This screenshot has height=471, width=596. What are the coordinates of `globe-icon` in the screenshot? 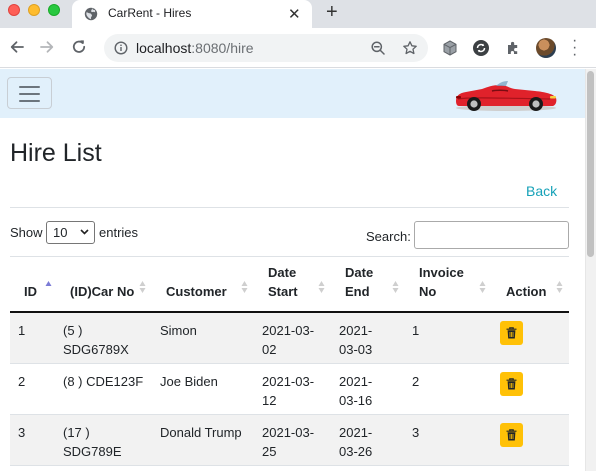 It's located at (91, 14).